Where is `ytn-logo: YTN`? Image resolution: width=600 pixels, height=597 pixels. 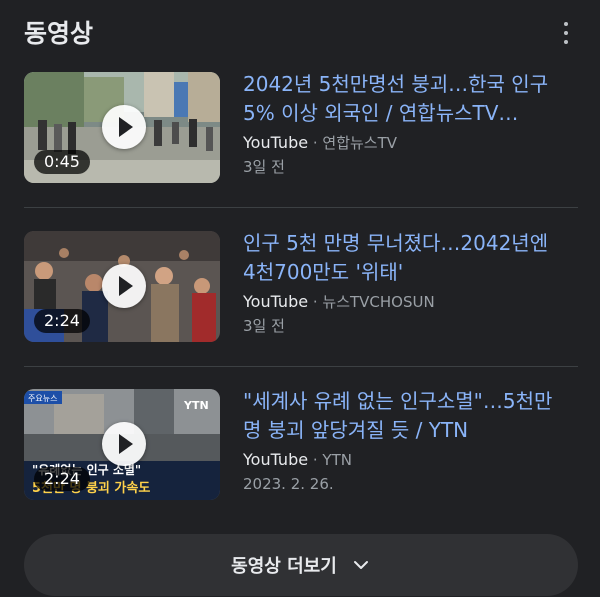
ytn-logo: YTN is located at coordinates (196, 405).